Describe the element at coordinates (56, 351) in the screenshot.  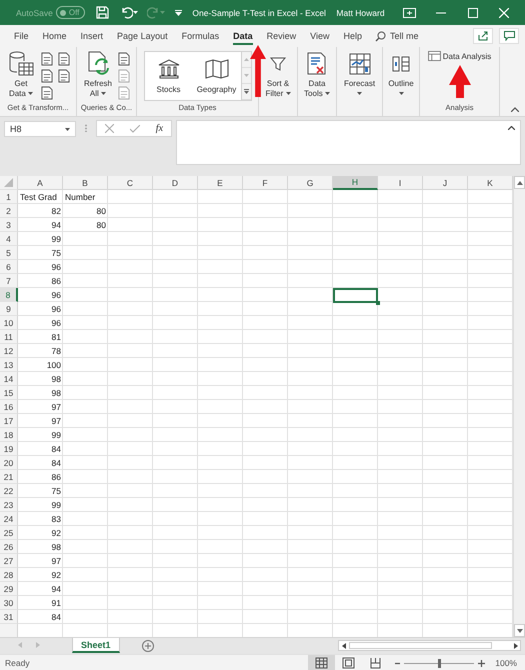
I see `table-cell-text: 78` at that location.